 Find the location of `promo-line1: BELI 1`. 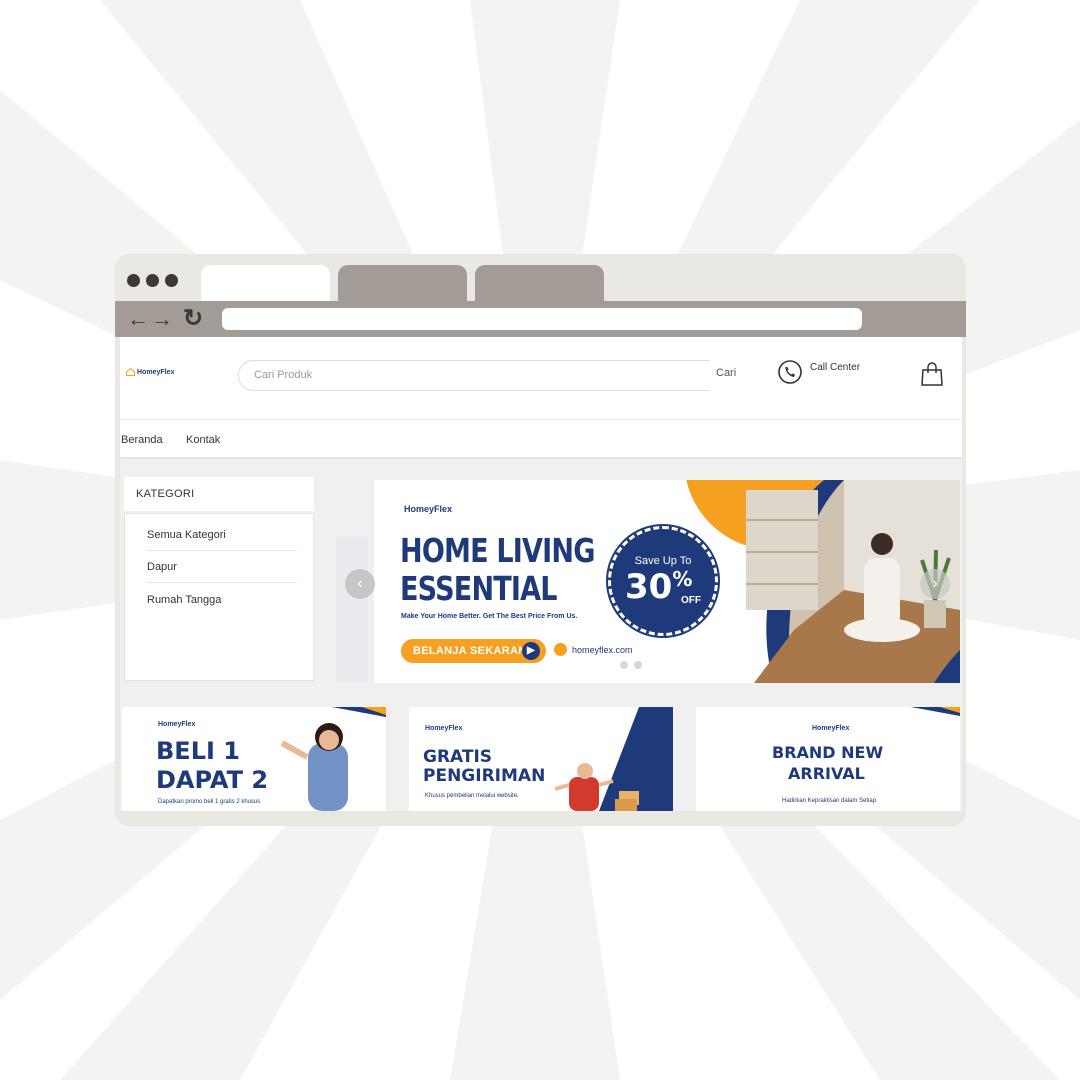

promo-line1: BELI 1 is located at coordinates (198, 751).